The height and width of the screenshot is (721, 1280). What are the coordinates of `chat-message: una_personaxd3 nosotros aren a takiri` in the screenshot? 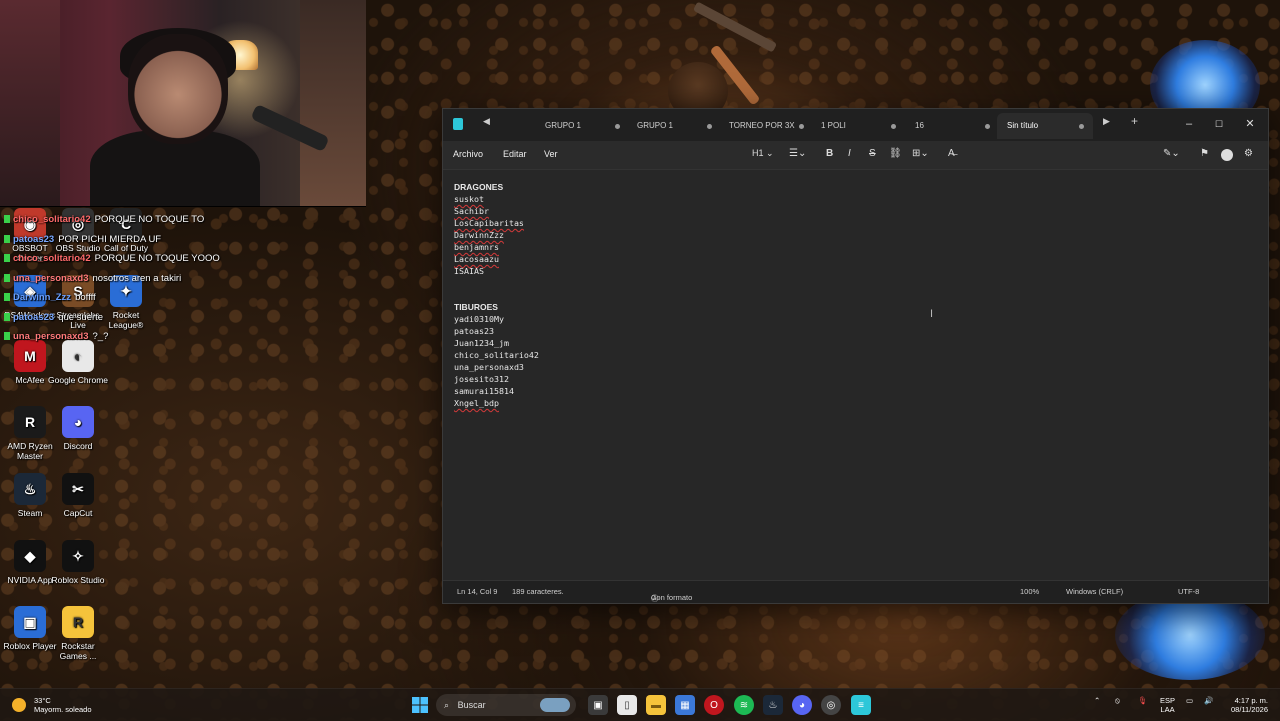 It's located at (184, 279).